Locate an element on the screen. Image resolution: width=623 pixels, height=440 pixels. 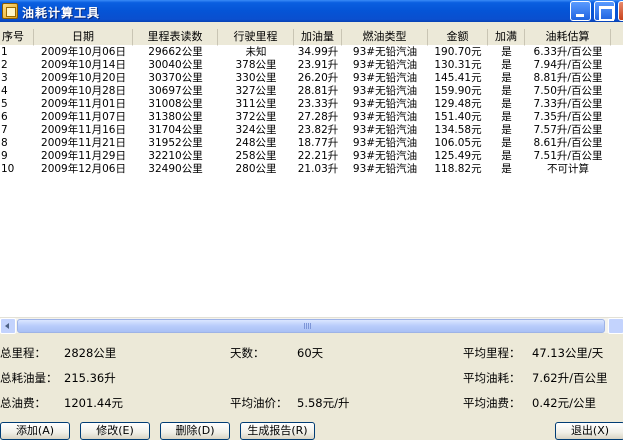
scrollbar-thumb is located at coordinates (311, 326).